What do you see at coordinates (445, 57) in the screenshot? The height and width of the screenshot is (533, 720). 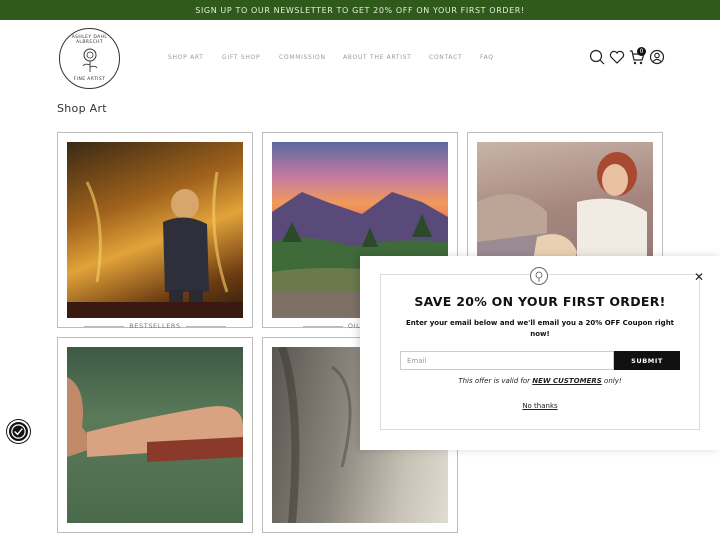 I see `nav-contact: CONTACT` at bounding box center [445, 57].